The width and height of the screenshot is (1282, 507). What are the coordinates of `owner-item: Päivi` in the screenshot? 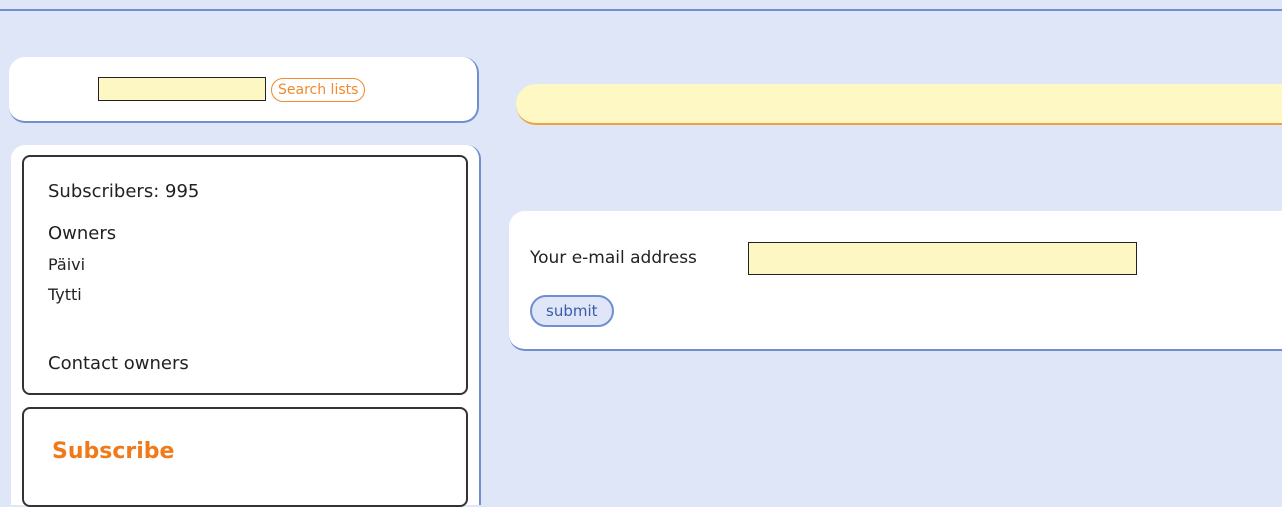 It's located at (67, 264).